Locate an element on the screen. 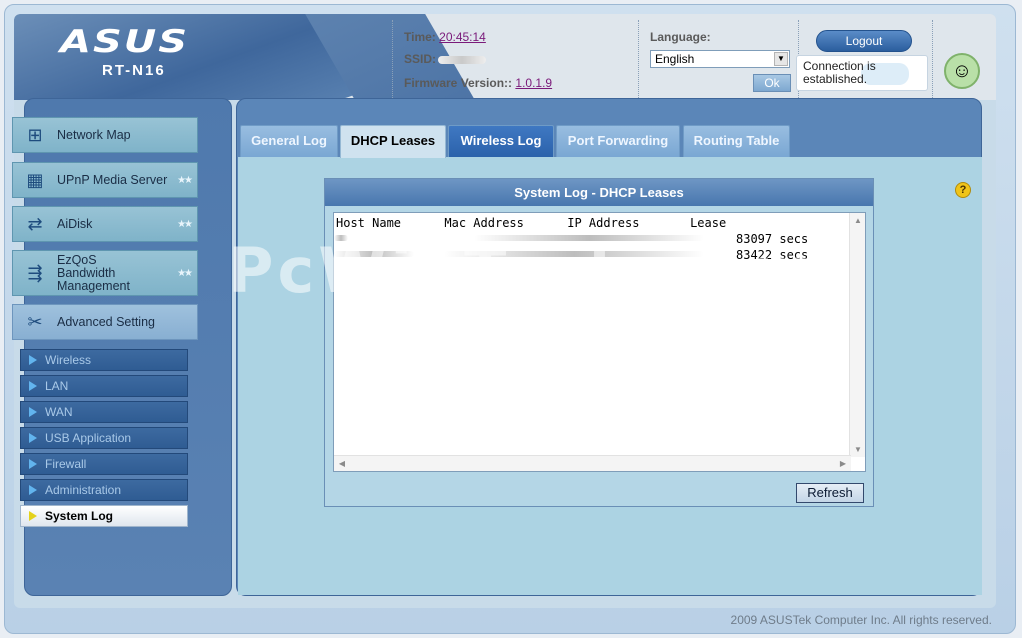 Image resolution: width=1022 pixels, height=638 pixels. tab-general-log: General Log is located at coordinates (289, 141).